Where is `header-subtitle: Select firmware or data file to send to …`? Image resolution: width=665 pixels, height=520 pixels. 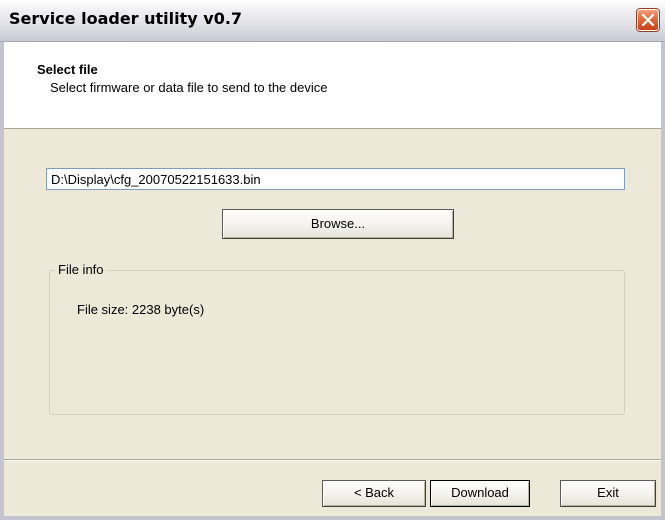
header-subtitle: Select firmware or data file to send to … is located at coordinates (189, 87).